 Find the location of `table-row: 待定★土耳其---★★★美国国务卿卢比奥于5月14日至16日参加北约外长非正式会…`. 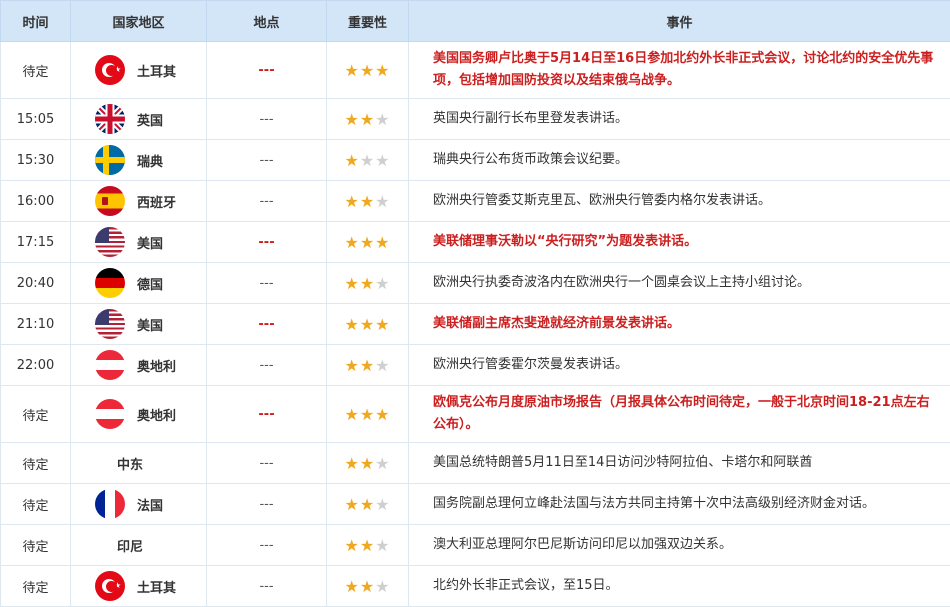

table-row: 待定★土耳其---★★★美国国务卿卢比奥于5月14日至16日参加北约外长非正式会… is located at coordinates (475, 70).